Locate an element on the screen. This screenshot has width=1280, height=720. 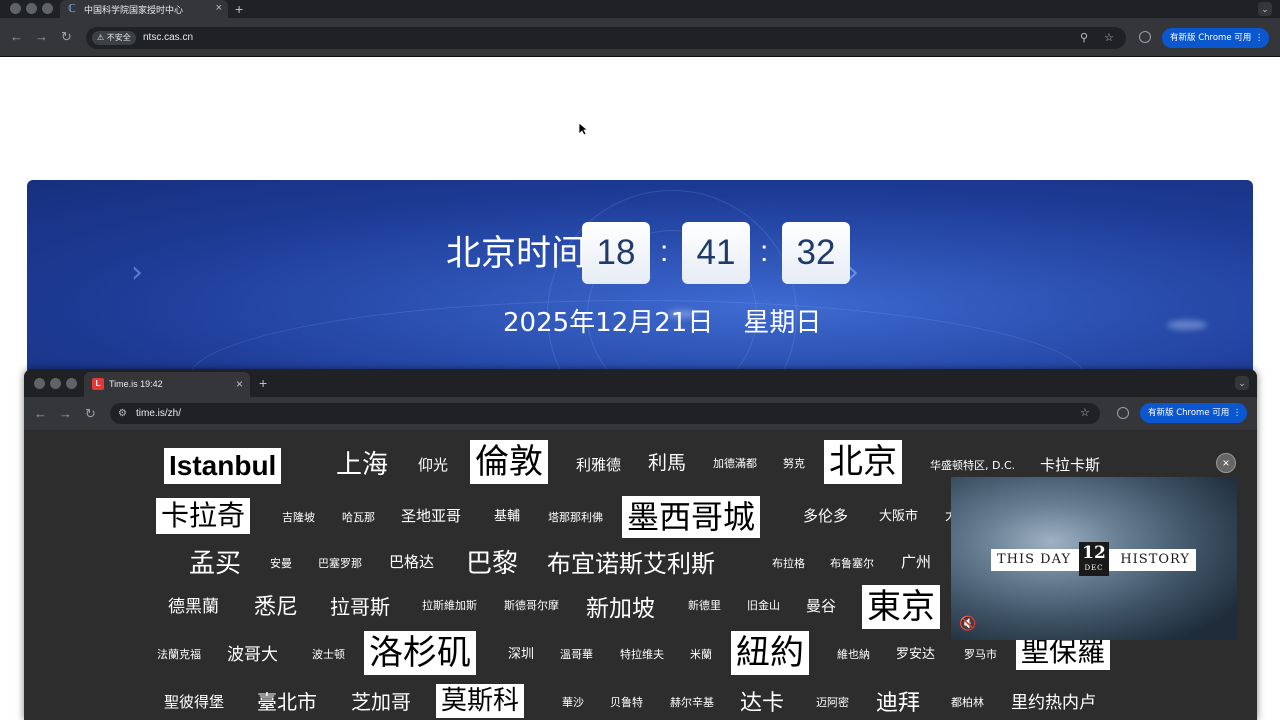
city-link: 法蘭克福 is located at coordinates (179, 655).